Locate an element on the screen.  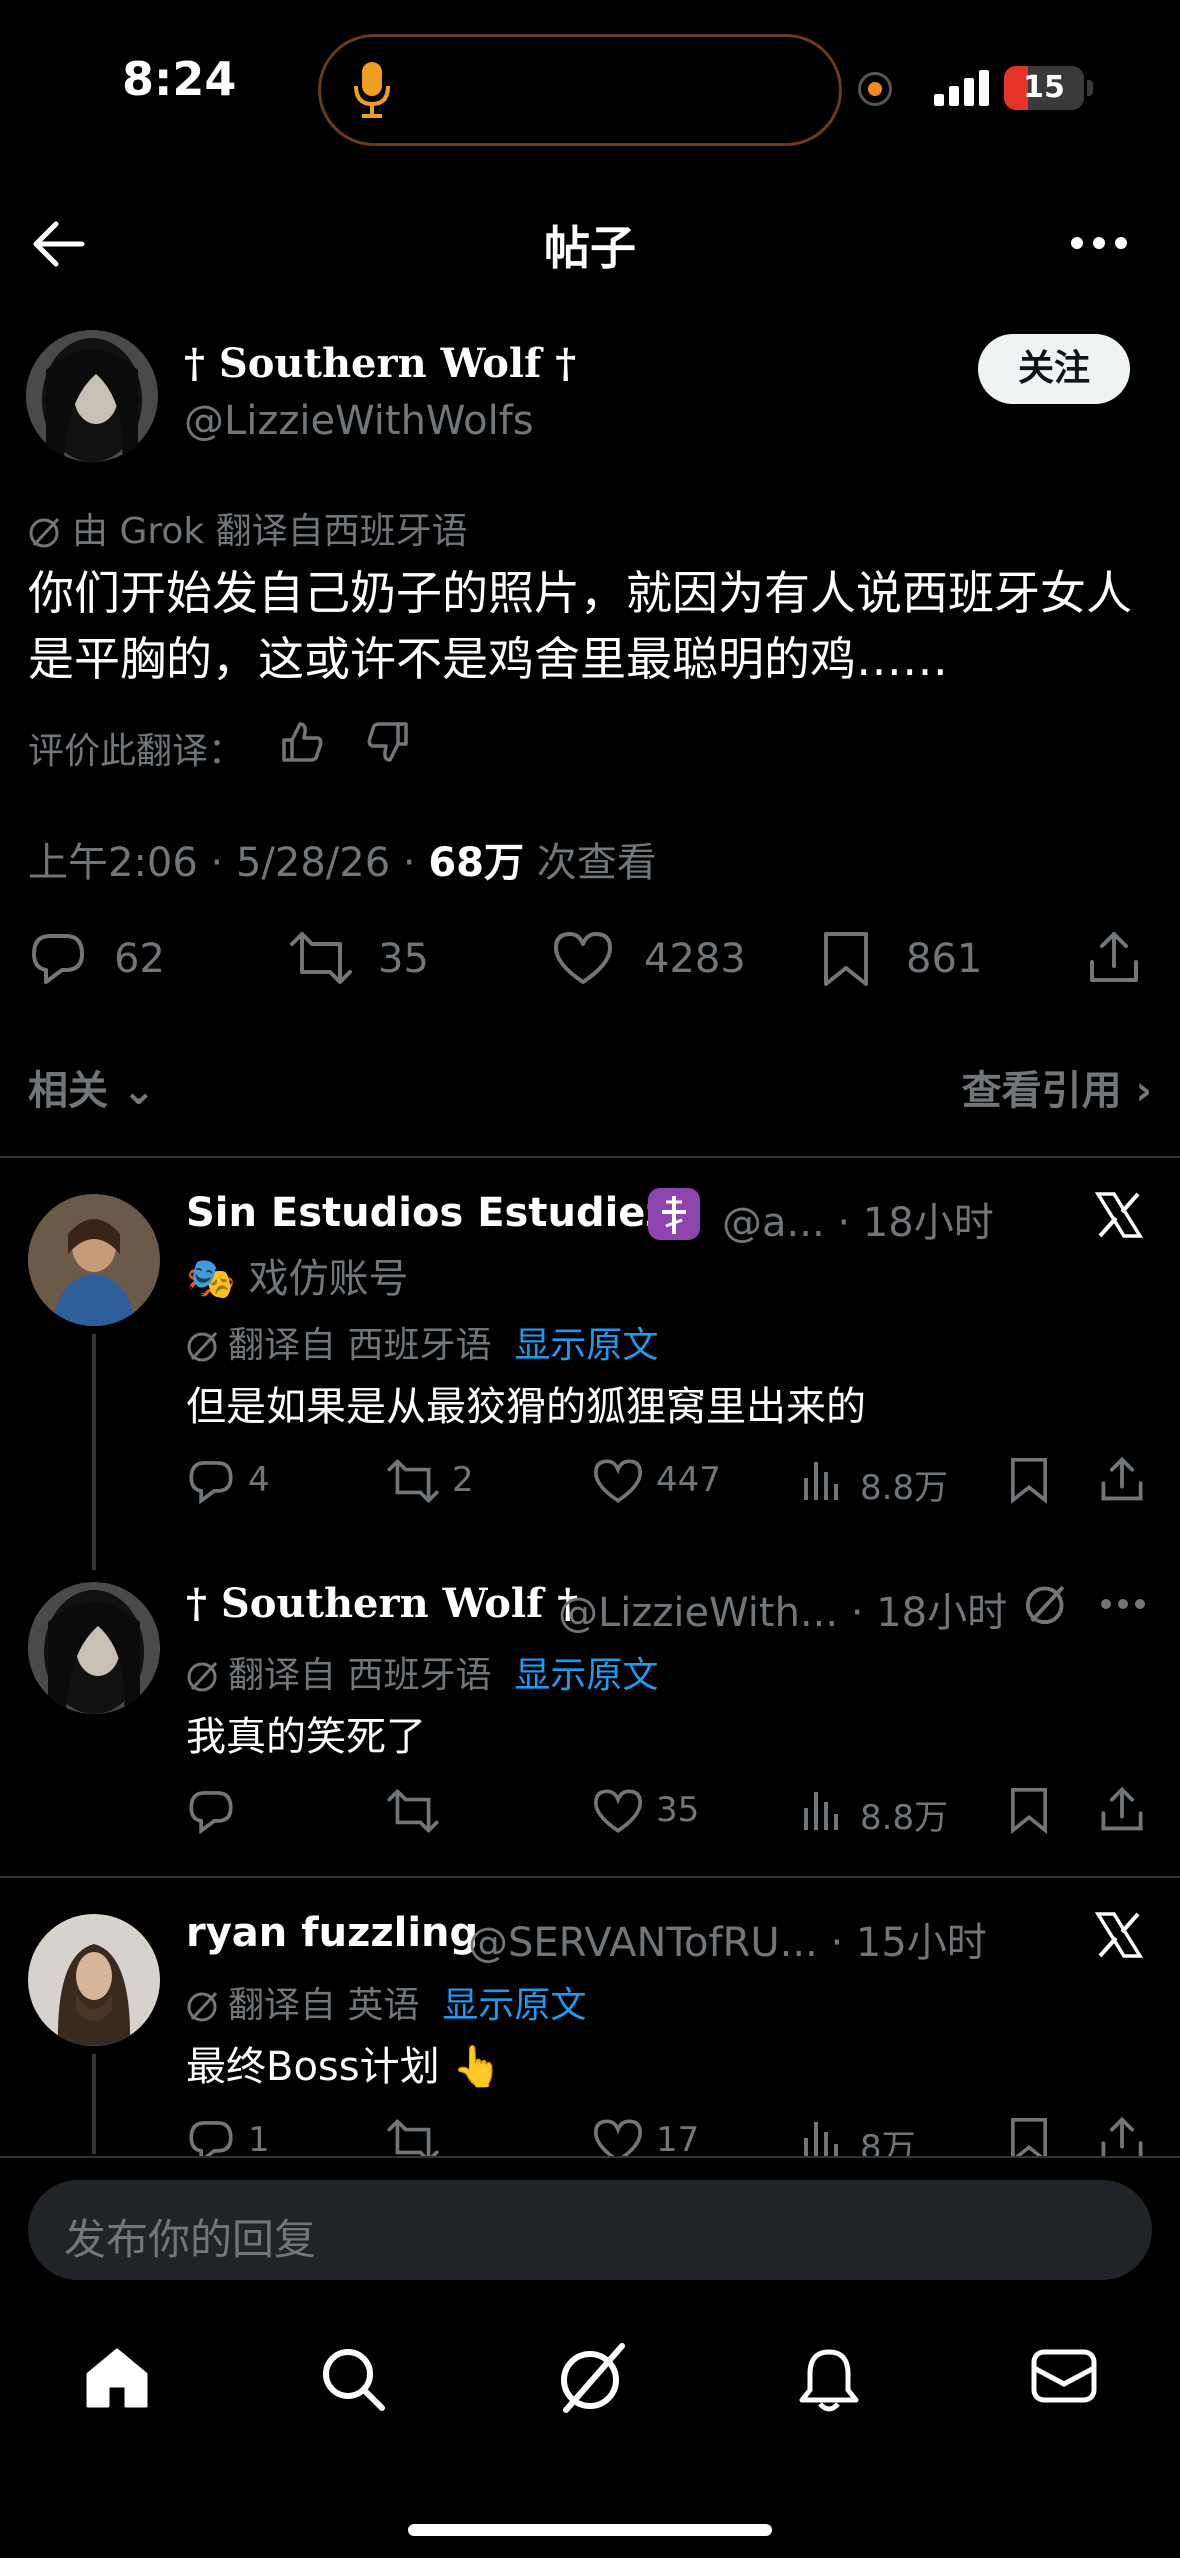
follow-button: 关注 is located at coordinates (1054, 369).